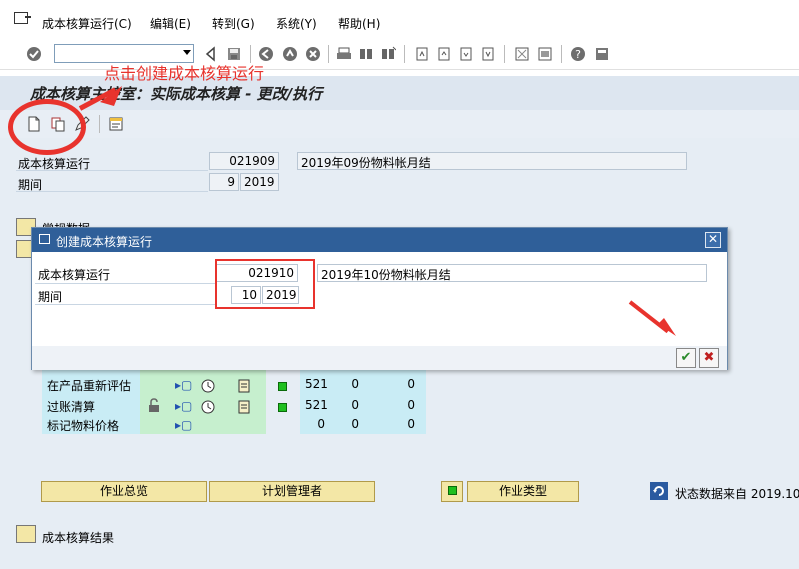  I want to click on annotation-ellipse, so click(47, 127).